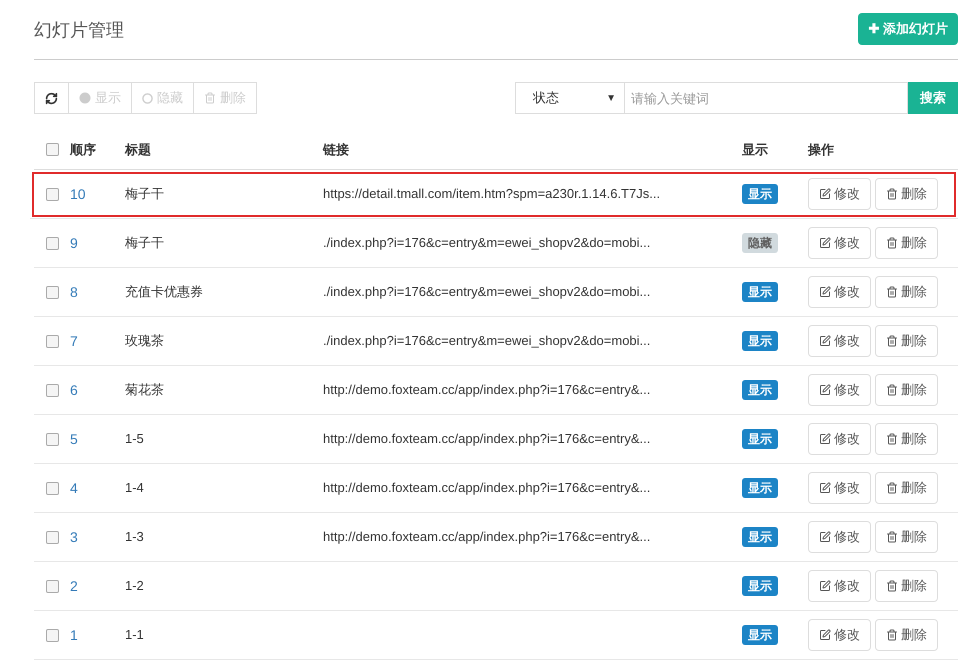 This screenshot has height=667, width=964. What do you see at coordinates (135, 537) in the screenshot?
I see `title-cell-text: 1-3` at bounding box center [135, 537].